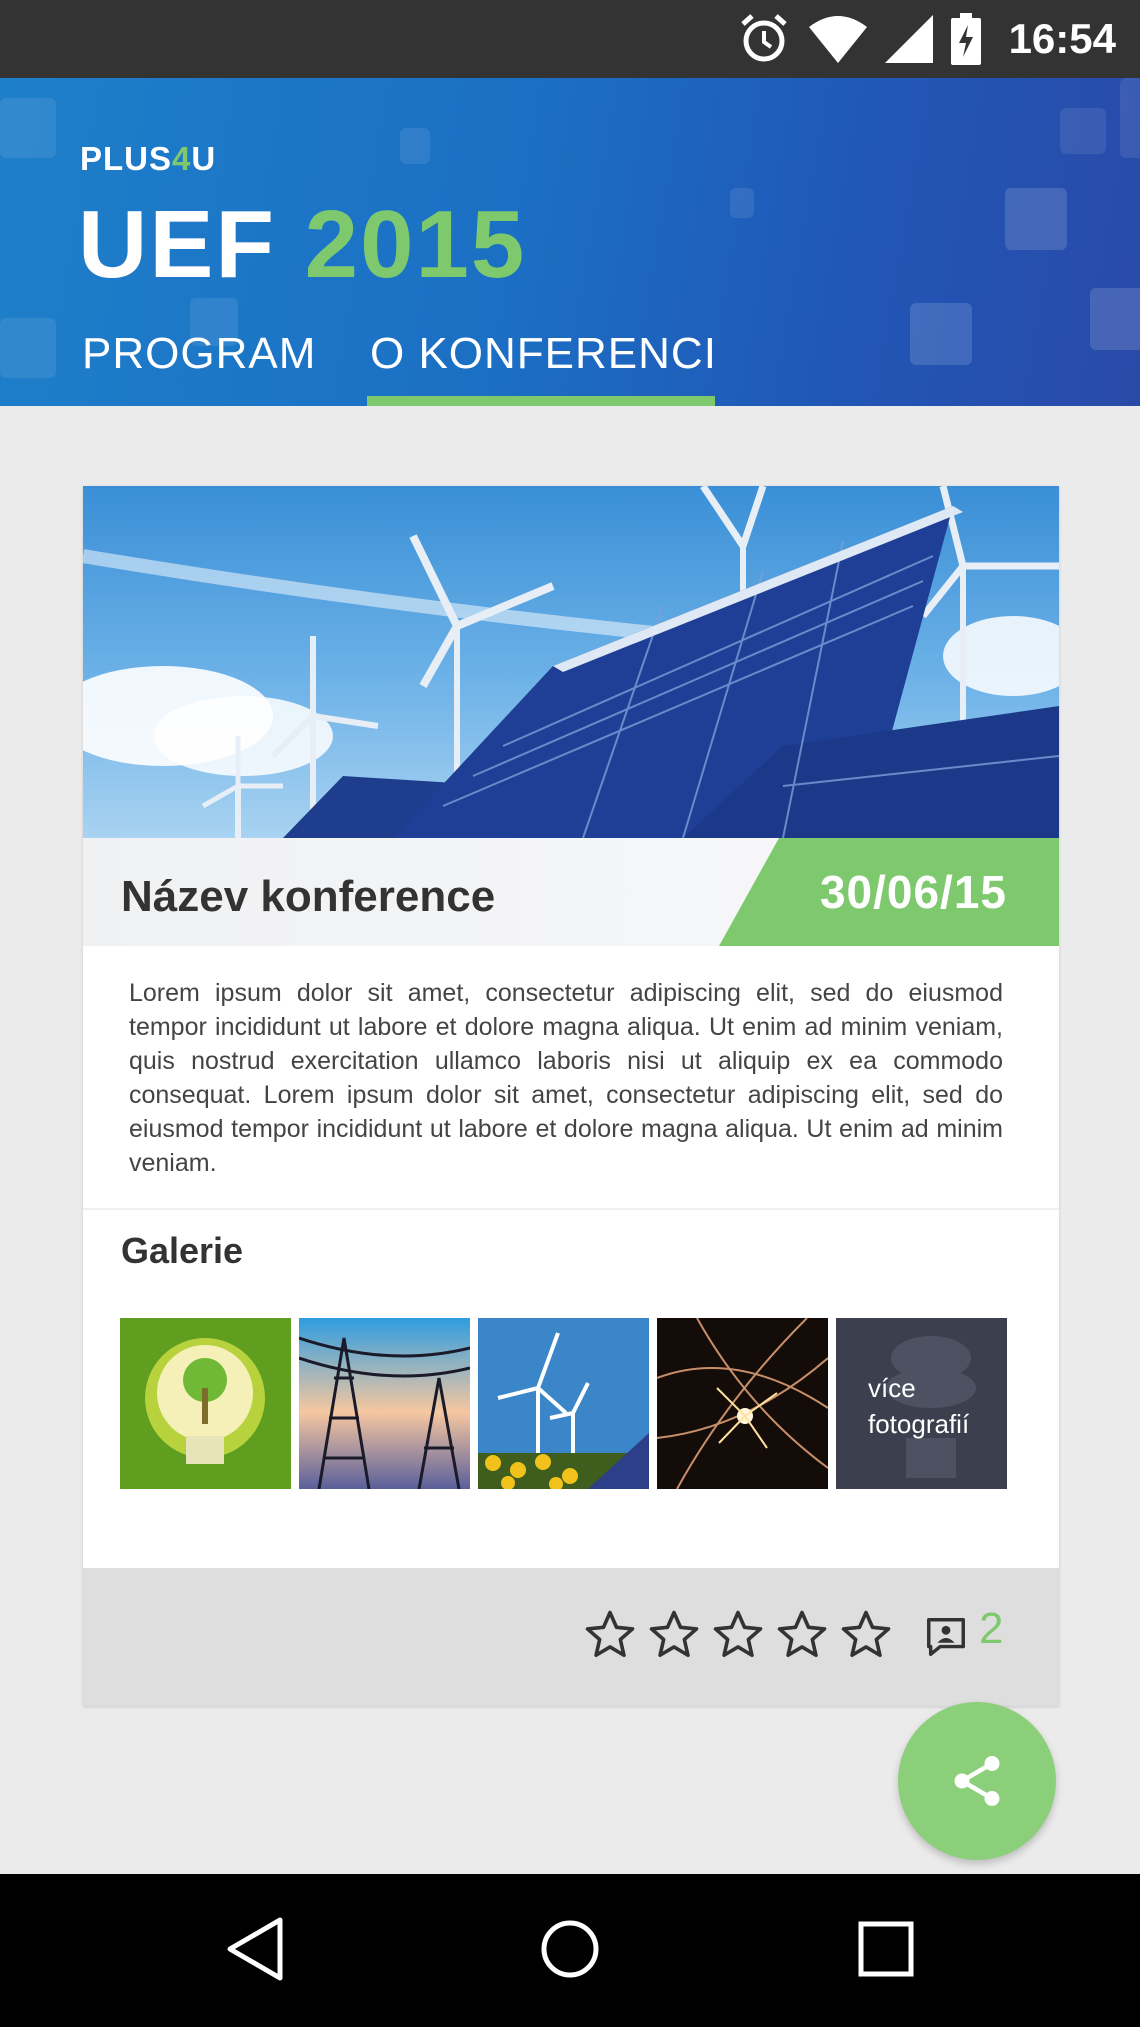 The height and width of the screenshot is (2027, 1140). I want to click on share-button, so click(977, 1781).